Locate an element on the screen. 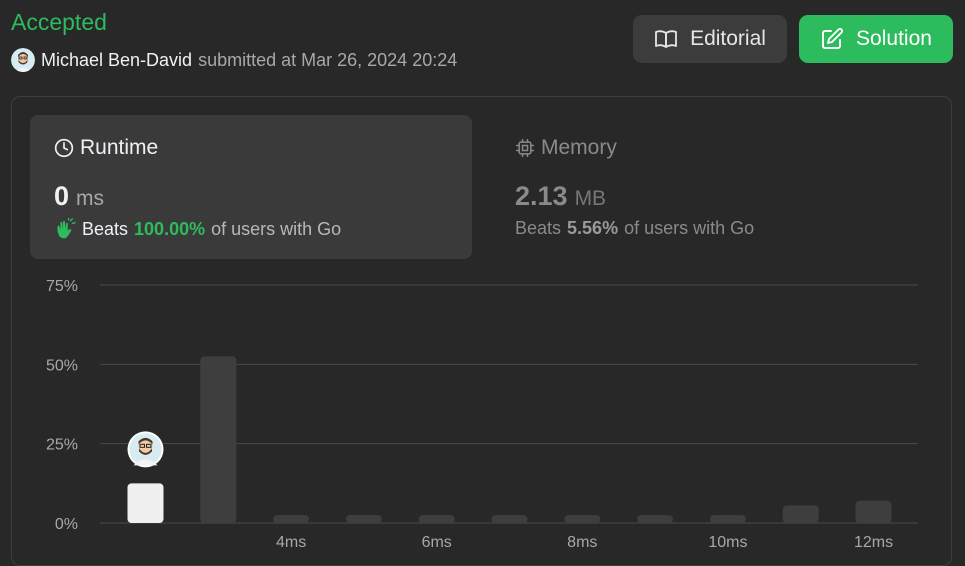 This screenshot has height=566, width=965. x-tick-label: 4ms is located at coordinates (291, 542).